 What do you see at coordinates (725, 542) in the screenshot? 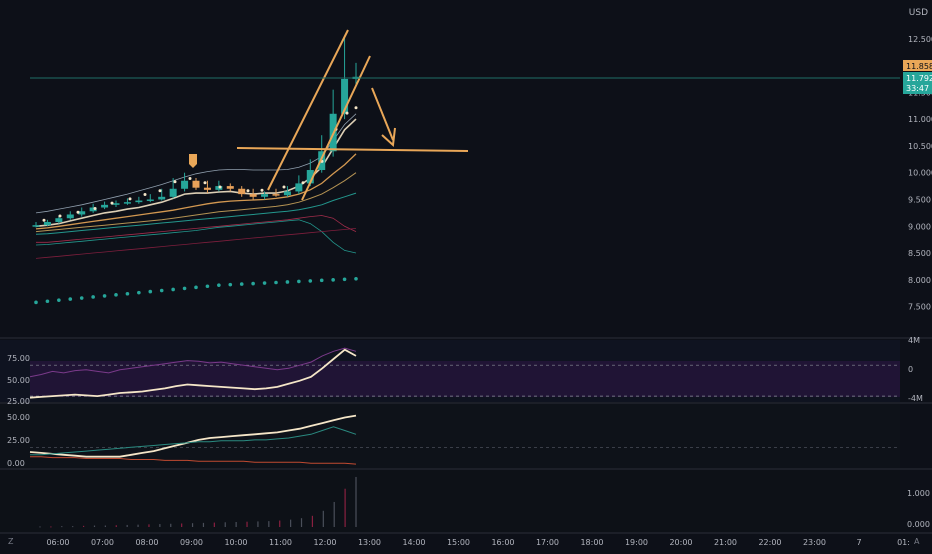
I see `time-tick-label: 21:00` at bounding box center [725, 542].